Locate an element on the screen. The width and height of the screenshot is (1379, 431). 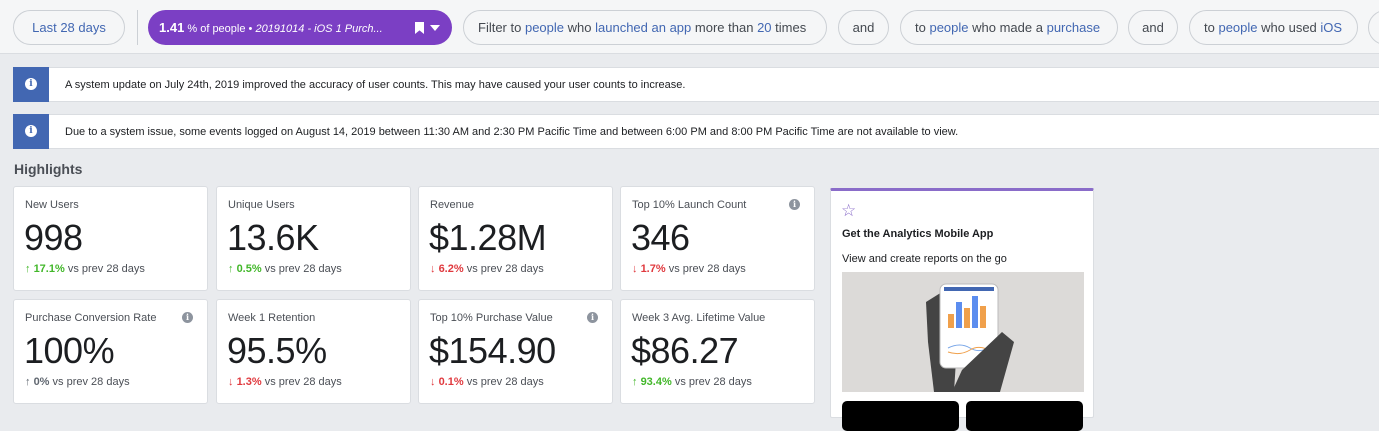
segment-suffix: % of people • is located at coordinates (220, 29).